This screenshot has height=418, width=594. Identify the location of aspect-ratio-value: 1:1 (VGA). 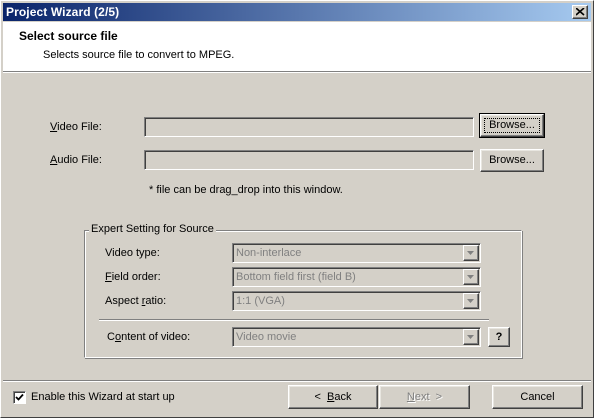
(260, 301).